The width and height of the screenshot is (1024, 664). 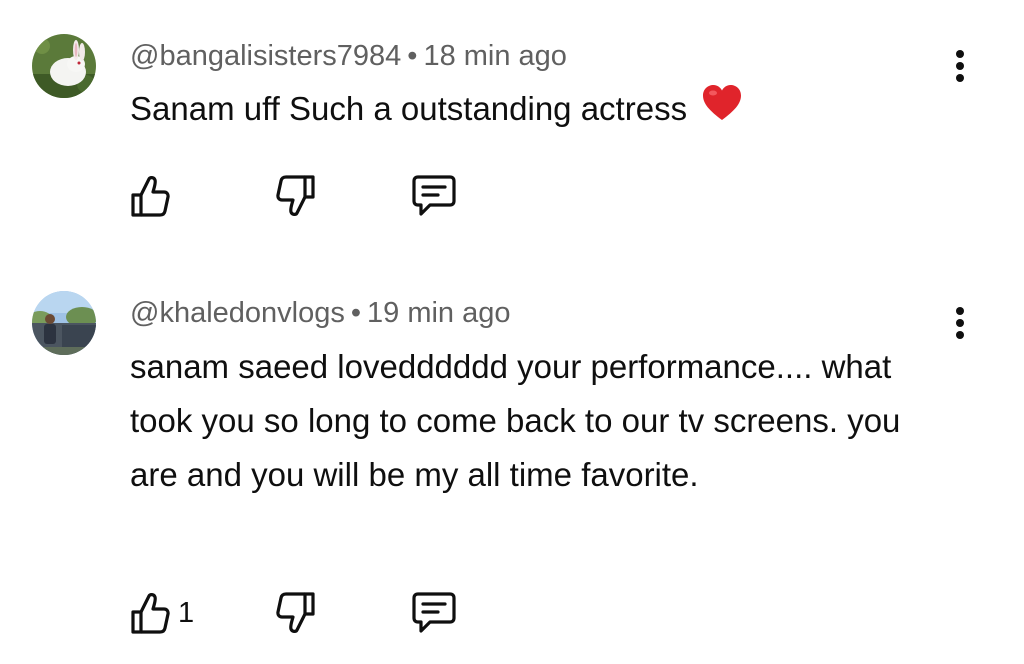 I want to click on like-count: 1, so click(x=186, y=612).